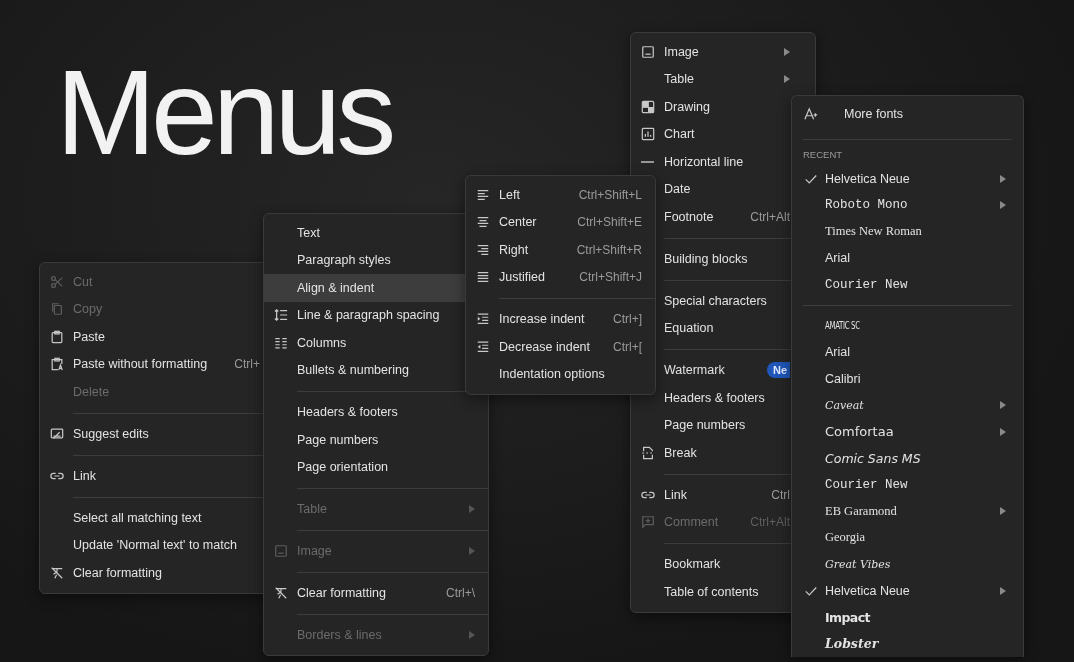  Describe the element at coordinates (907, 205) in the screenshot. I see `menu-item: Roboto Mono` at that location.